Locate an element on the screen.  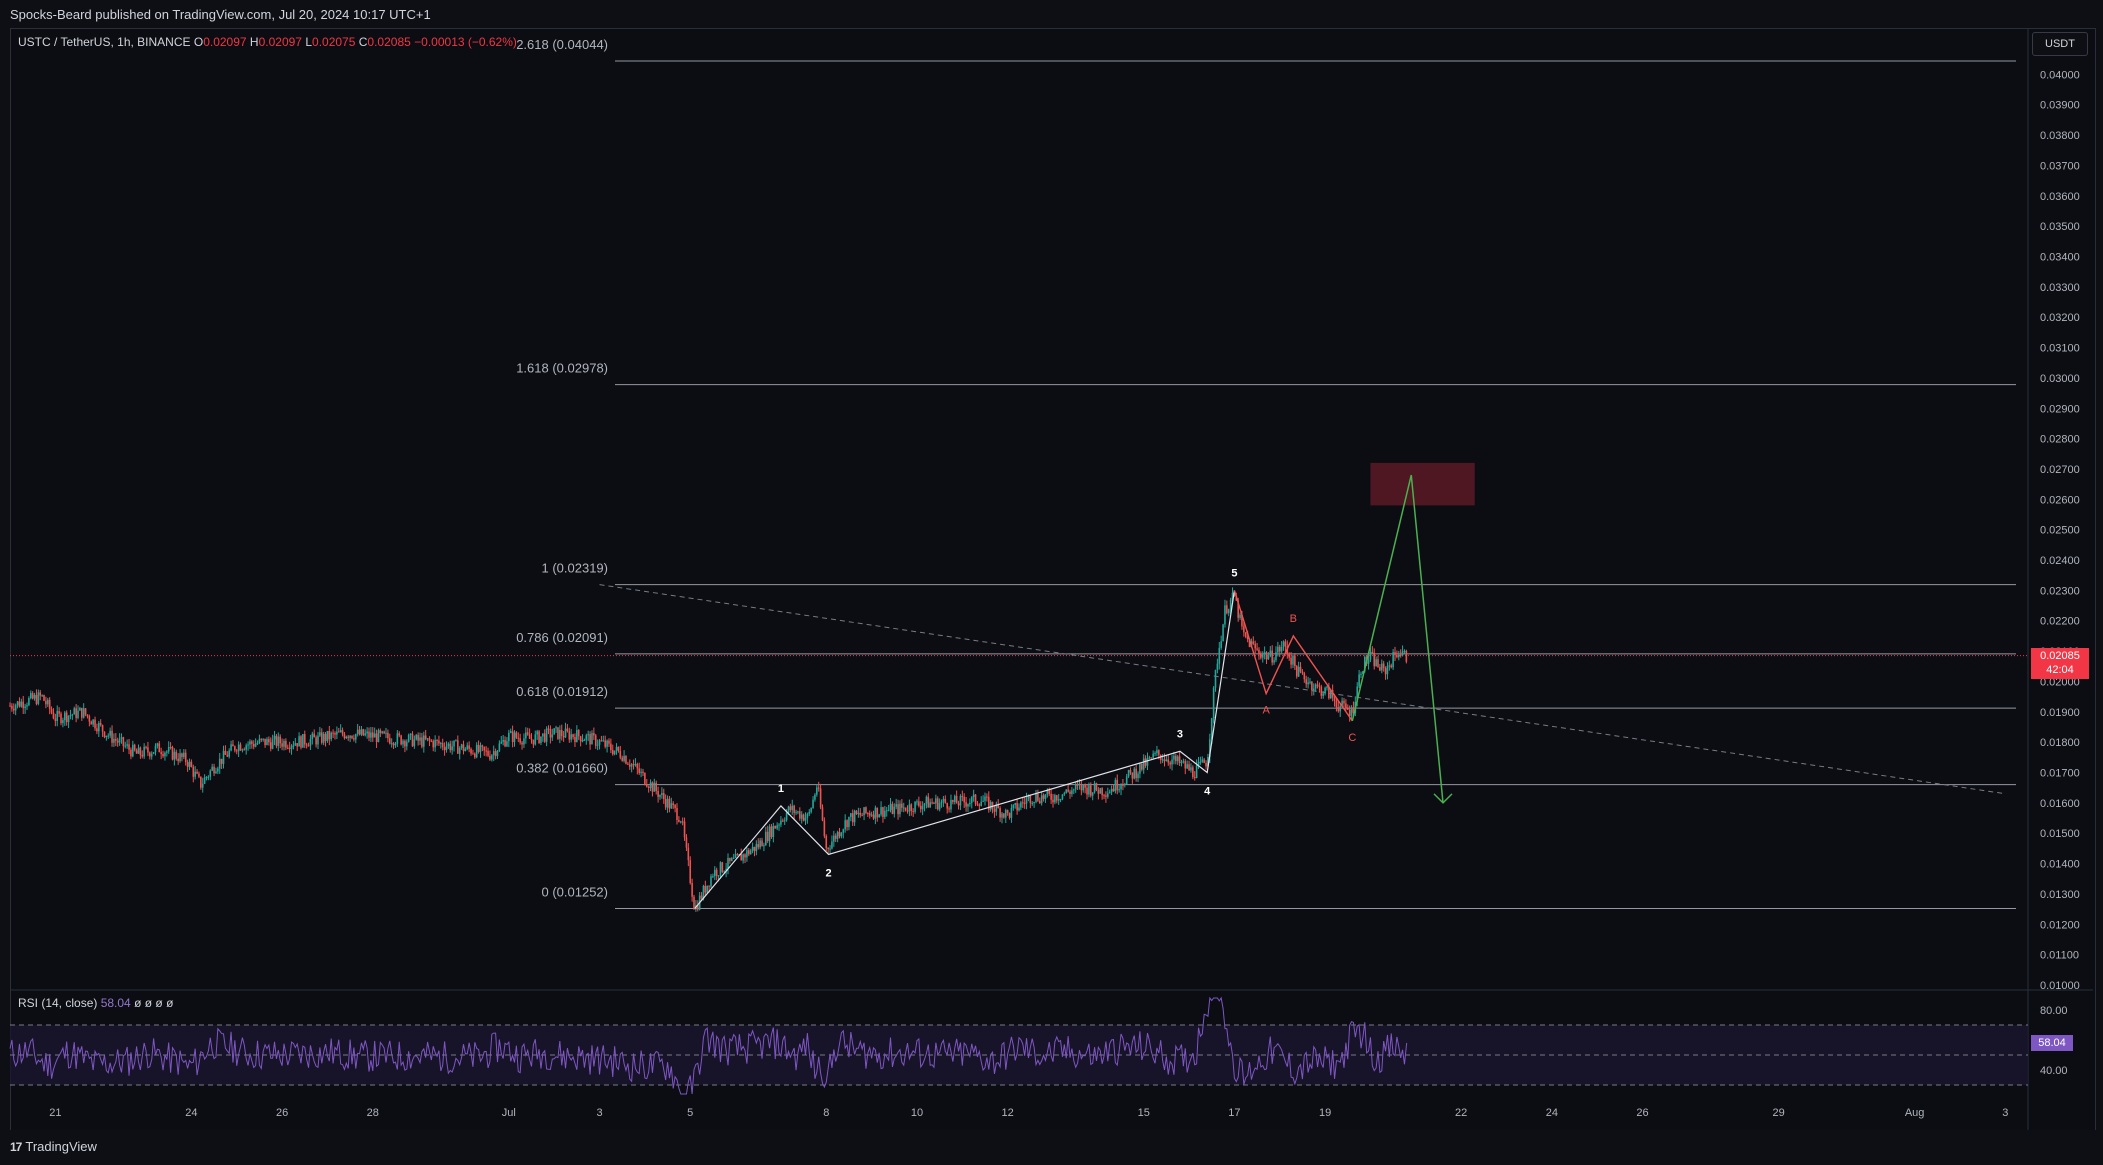
rsi-legend-value: 58.04 is located at coordinates (115, 1003).